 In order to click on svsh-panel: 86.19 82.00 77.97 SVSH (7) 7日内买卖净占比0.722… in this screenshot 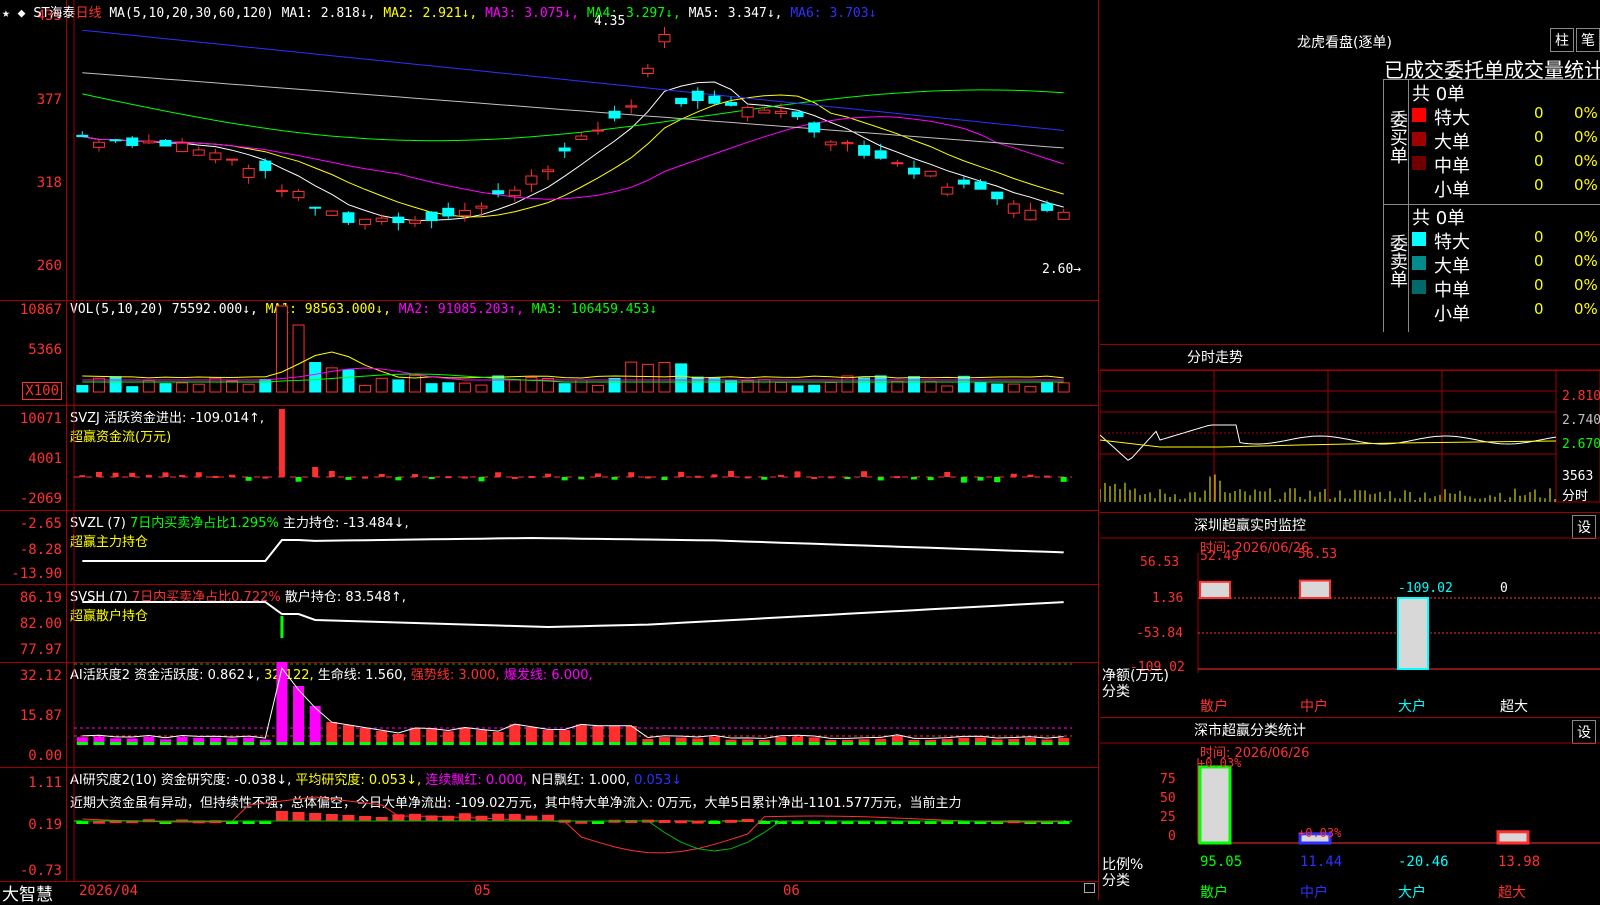, I will do `click(549, 623)`.